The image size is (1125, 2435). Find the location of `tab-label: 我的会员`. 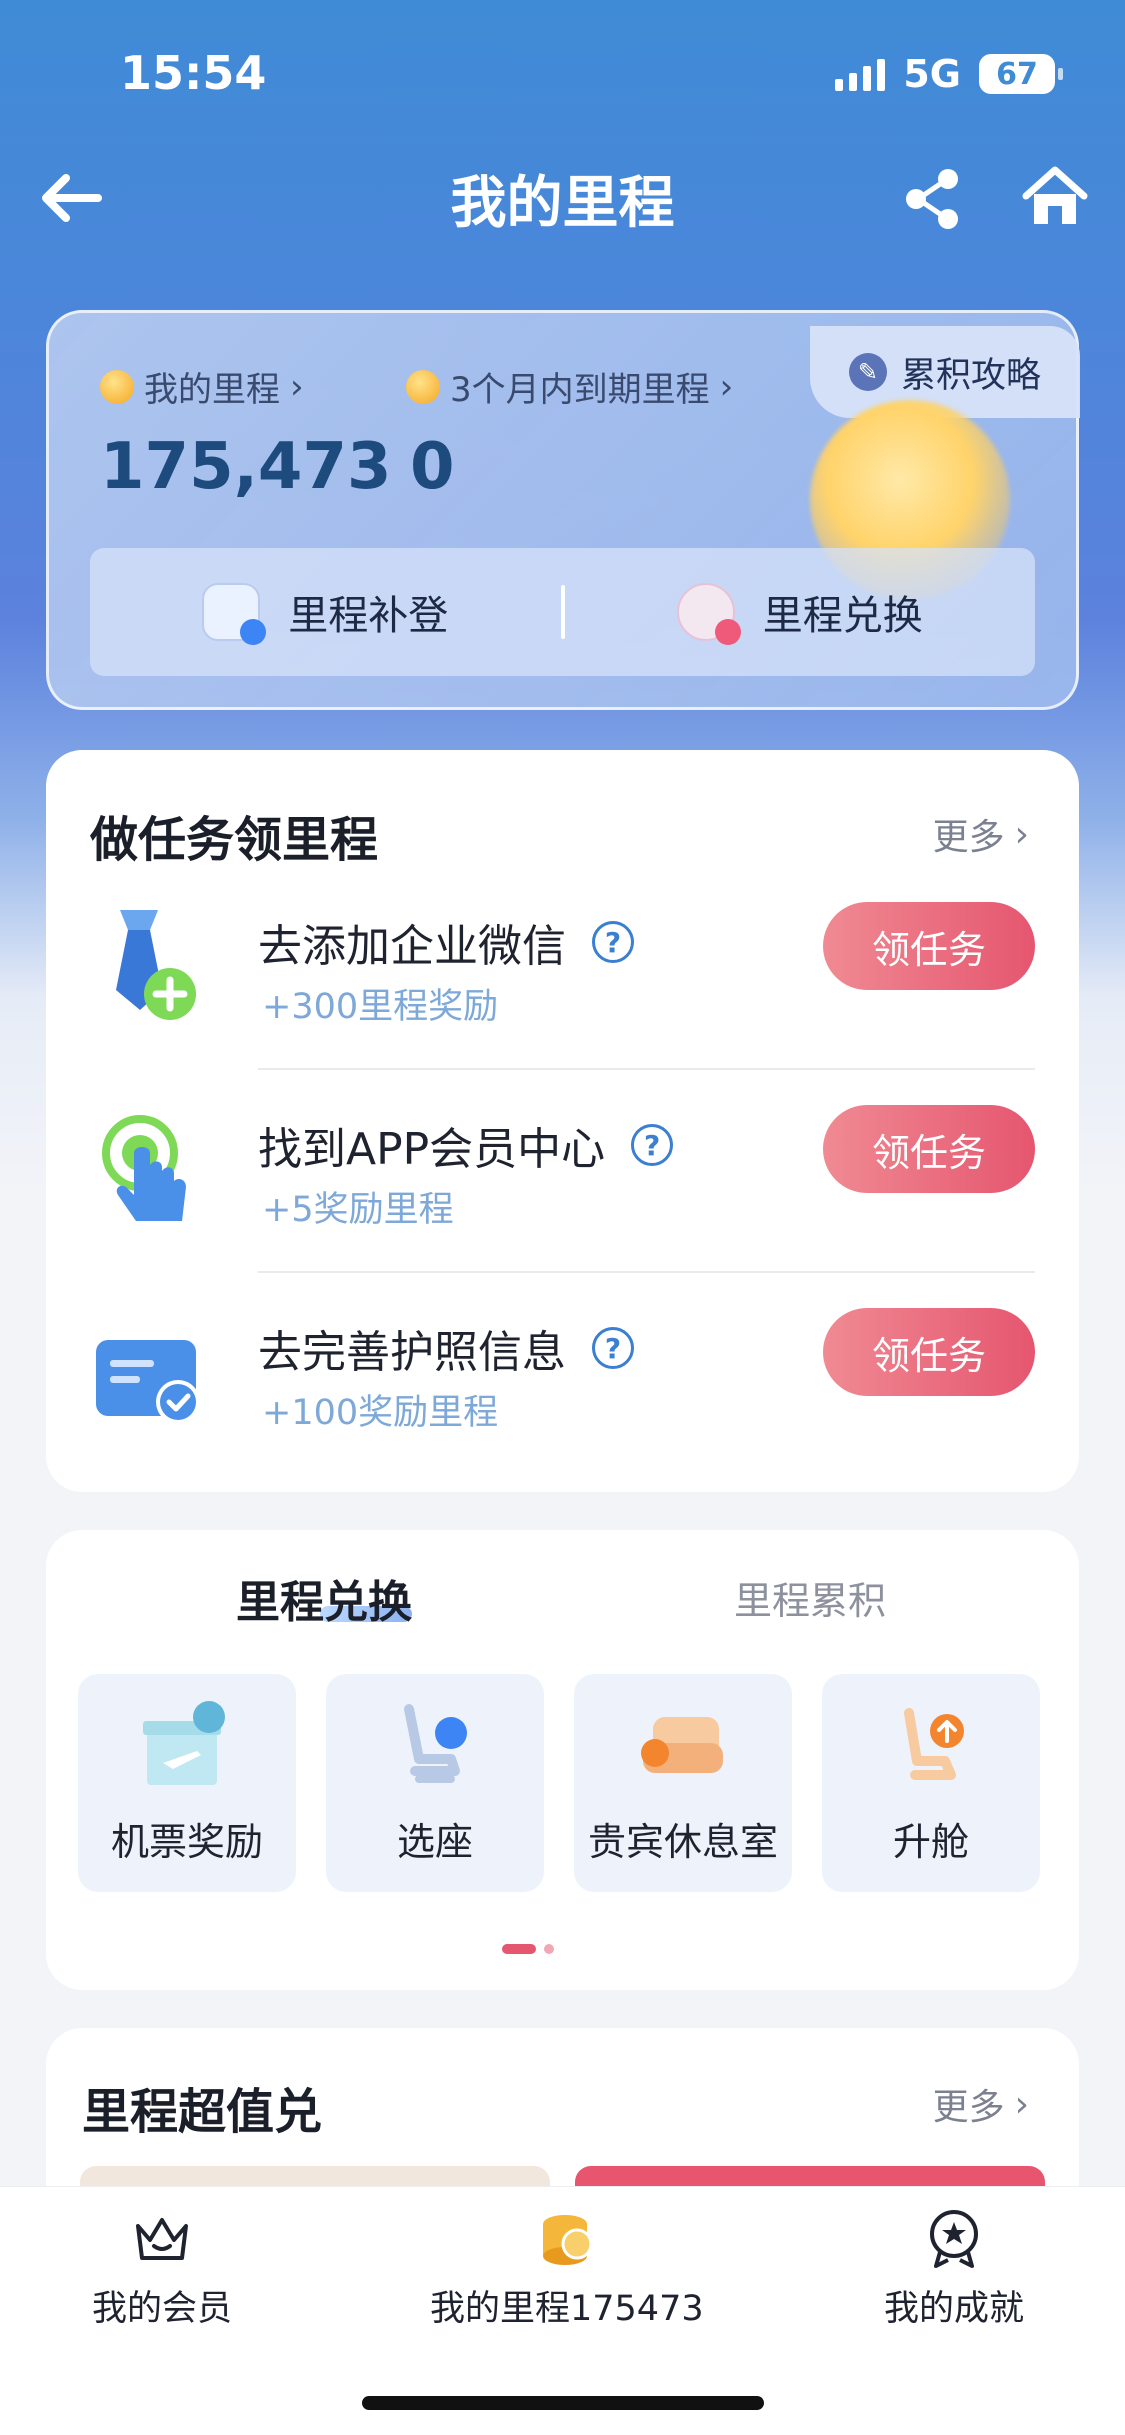

tab-label: 我的会员 is located at coordinates (162, 2309).